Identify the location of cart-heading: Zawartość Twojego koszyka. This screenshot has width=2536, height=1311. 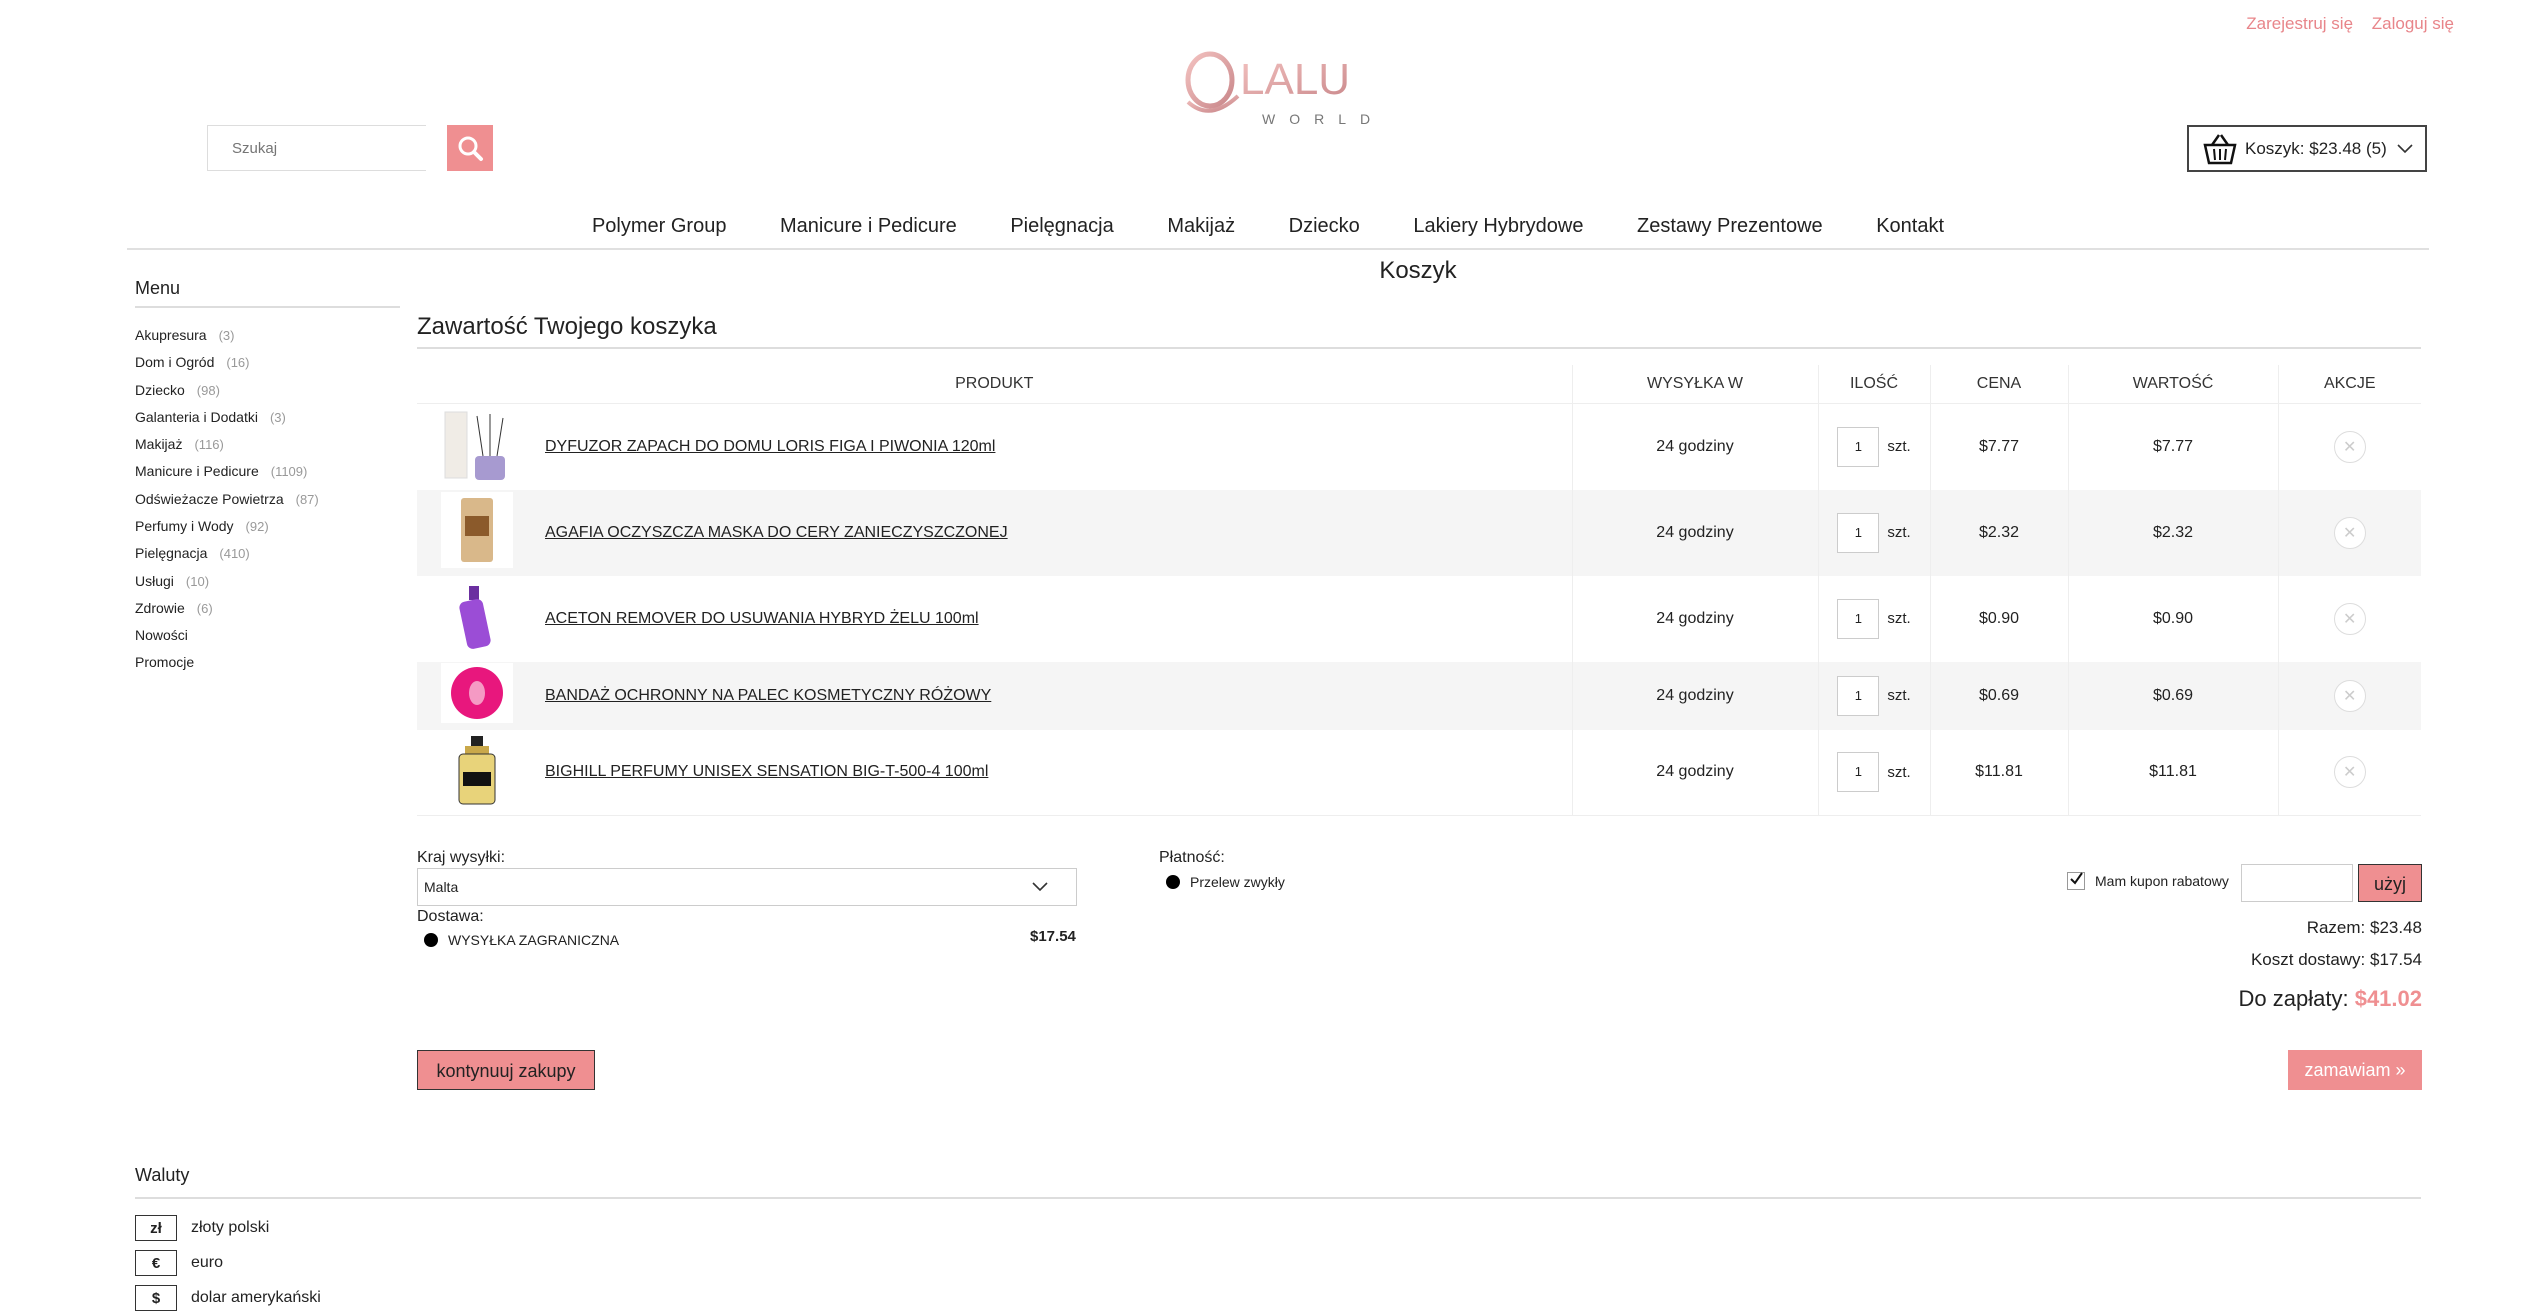
(567, 326).